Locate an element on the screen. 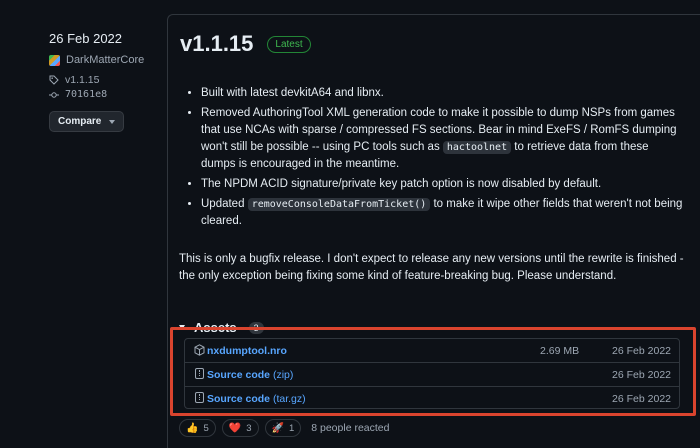 The height and width of the screenshot is (448, 700). package-icon is located at coordinates (199, 350).